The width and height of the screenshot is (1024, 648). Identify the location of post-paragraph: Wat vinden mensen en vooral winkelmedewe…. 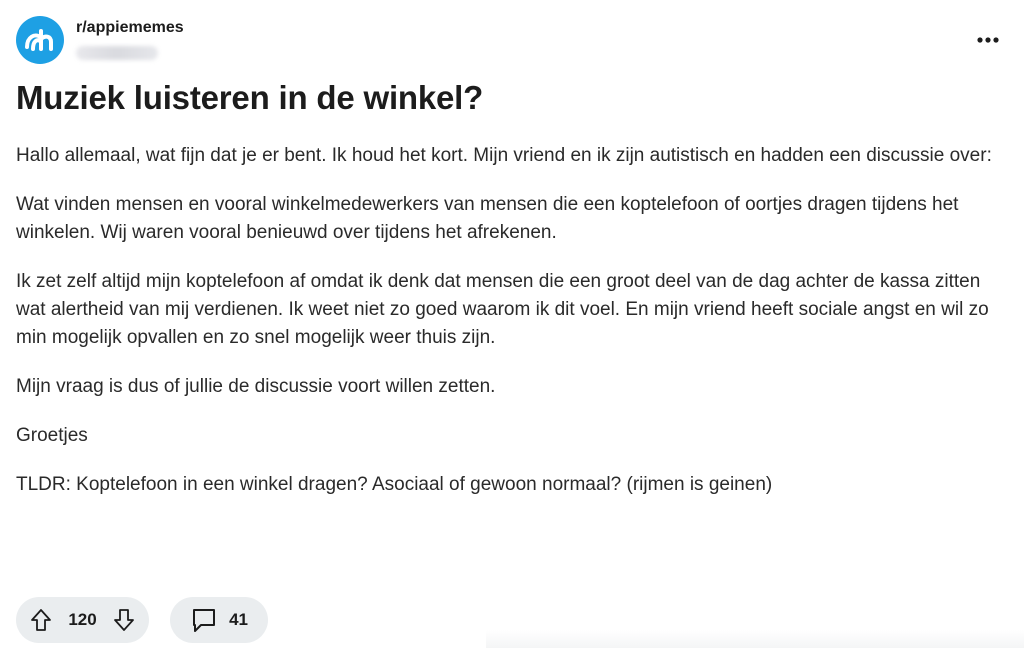
(487, 218).